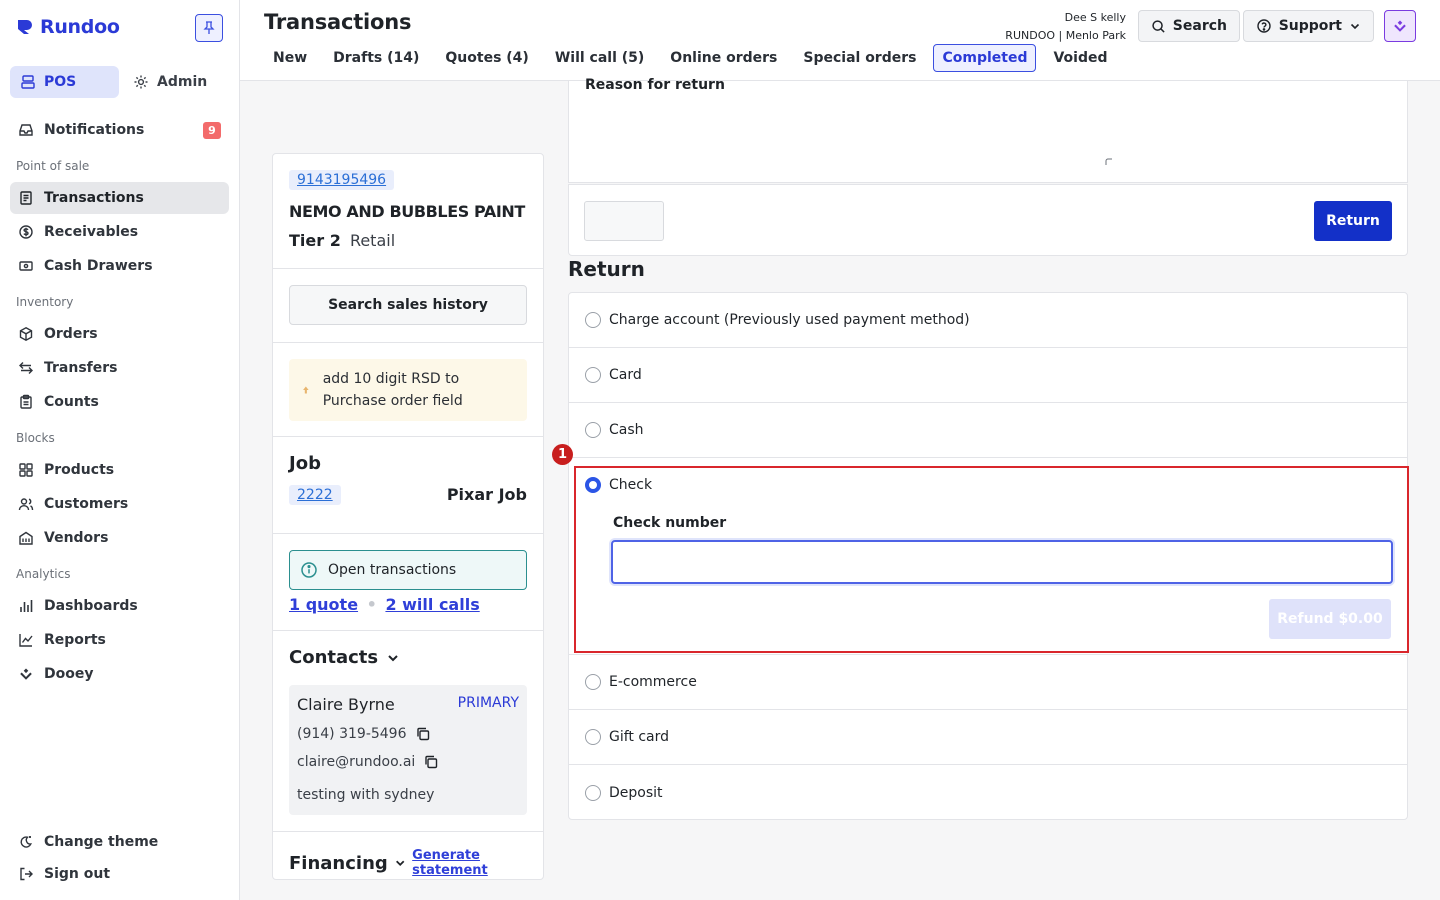 The image size is (1440, 900). What do you see at coordinates (988, 737) in the screenshot?
I see `refund-option-gift-card: Gift card` at bounding box center [988, 737].